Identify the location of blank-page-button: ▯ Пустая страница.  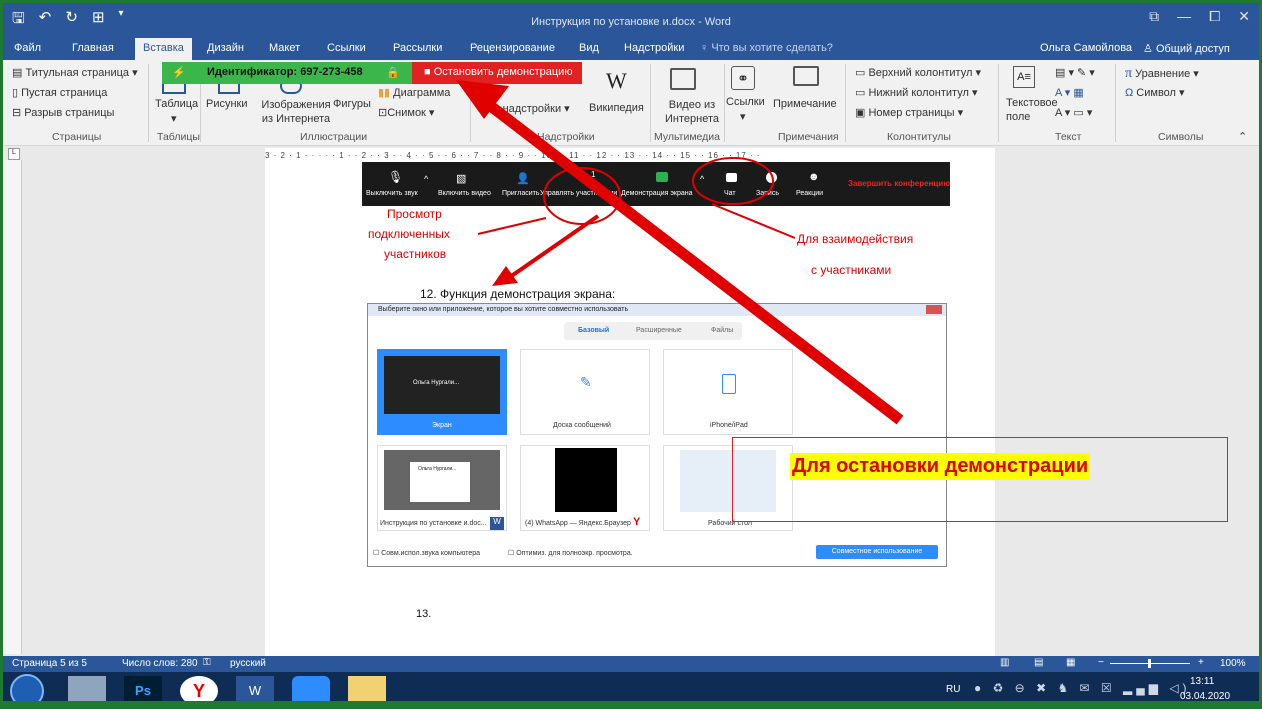
(59, 92).